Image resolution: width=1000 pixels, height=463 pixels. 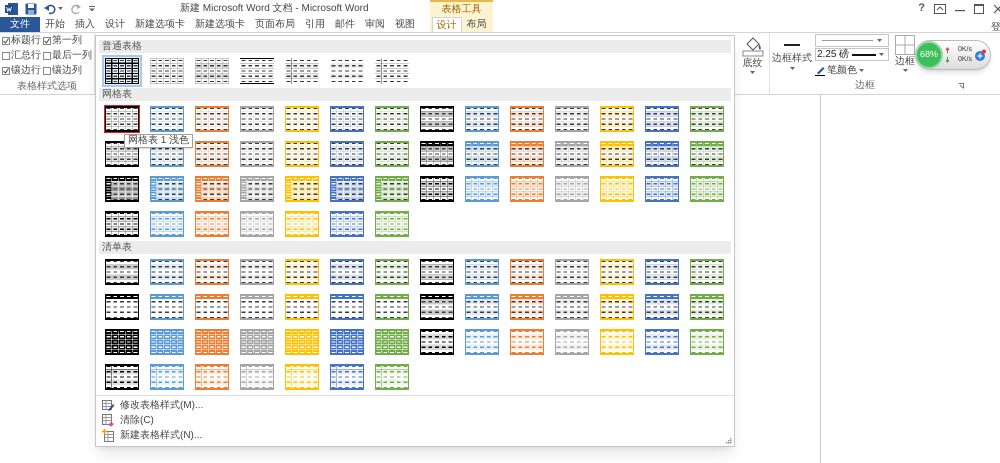 I want to click on up-down-arrows-icon, so click(x=947, y=55).